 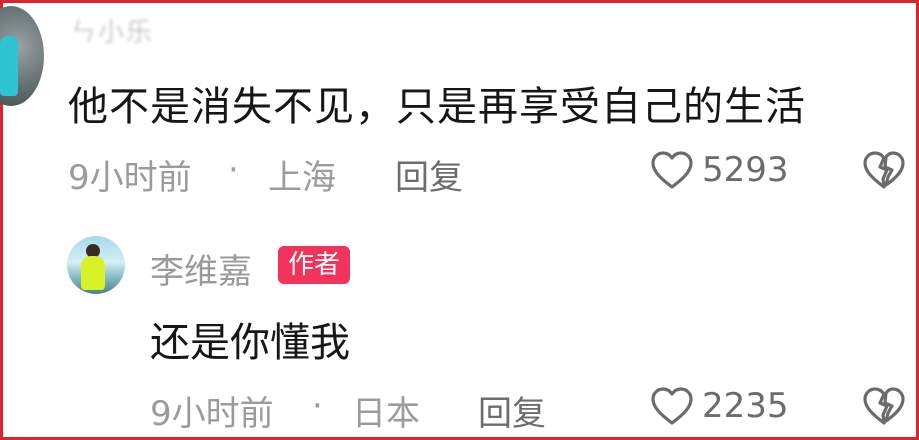 I want to click on avatar-figure, so click(x=9, y=66).